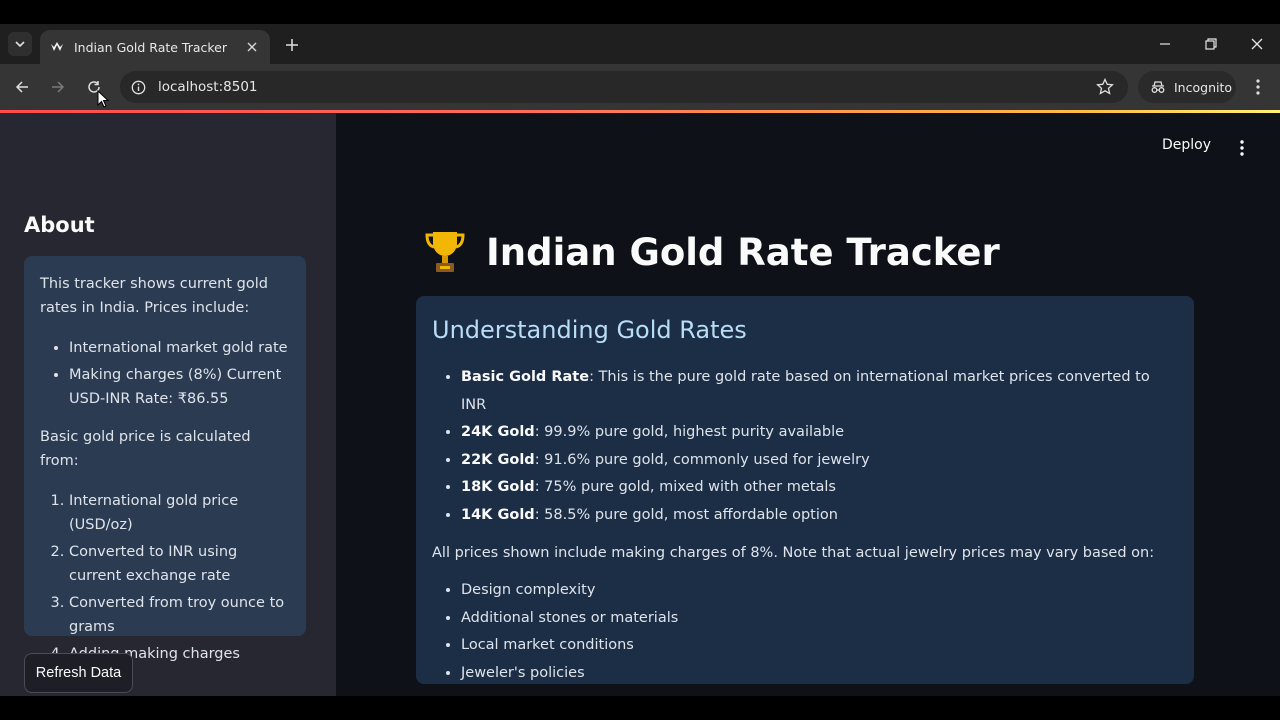  I want to click on page-title-row: Indian Gold Rate Tracker, so click(712, 252).